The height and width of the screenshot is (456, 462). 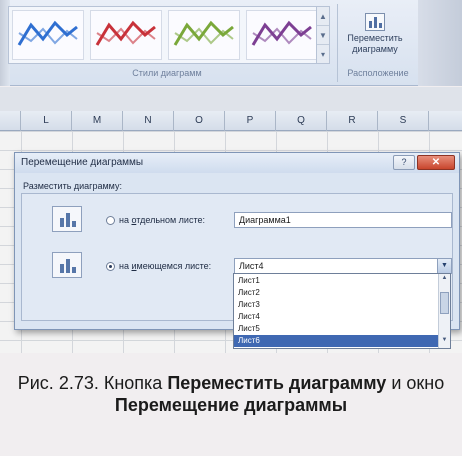 What do you see at coordinates (444, 303) in the screenshot?
I see `scrollbar-thumb` at bounding box center [444, 303].